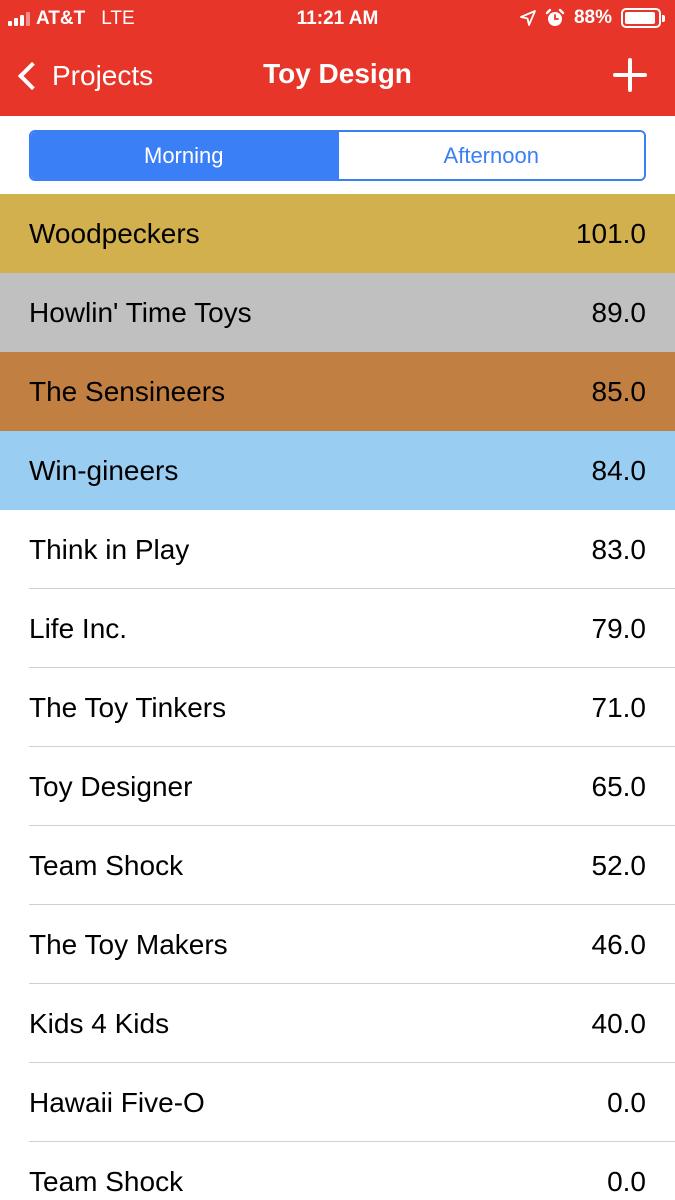 The image size is (675, 1200). Describe the element at coordinates (619, 1023) in the screenshot. I see `team-score: 40.0` at that location.